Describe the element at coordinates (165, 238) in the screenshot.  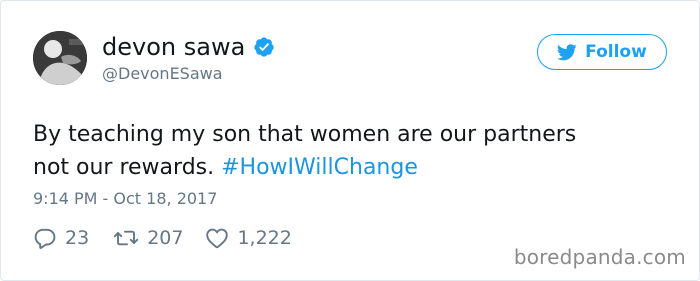
I see `retweet-count: 207` at that location.